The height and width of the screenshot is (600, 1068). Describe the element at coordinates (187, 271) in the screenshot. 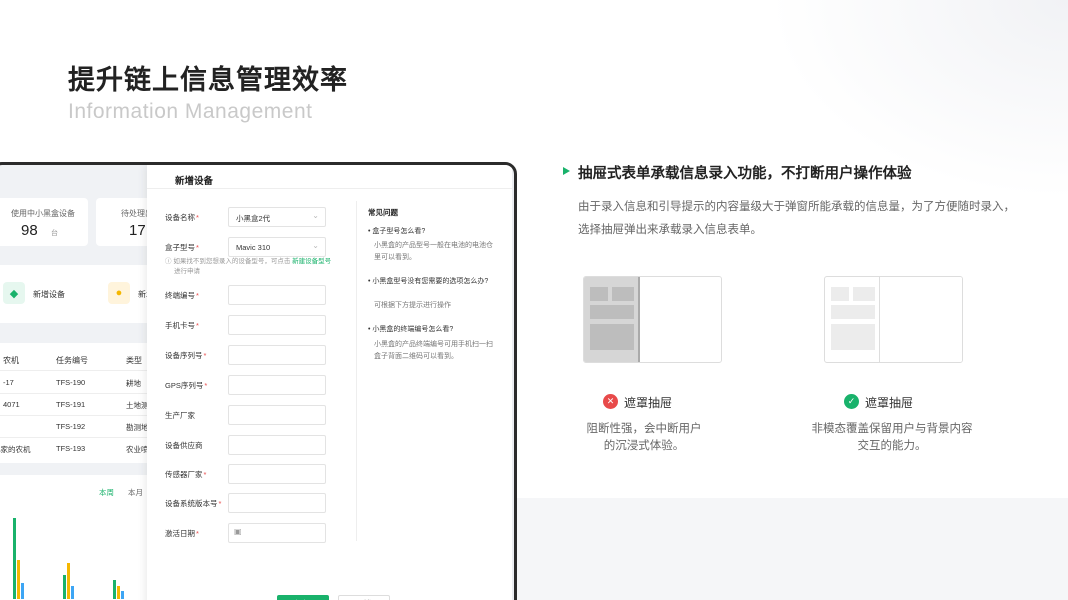

I see `hint-text-after: 进行申请` at that location.